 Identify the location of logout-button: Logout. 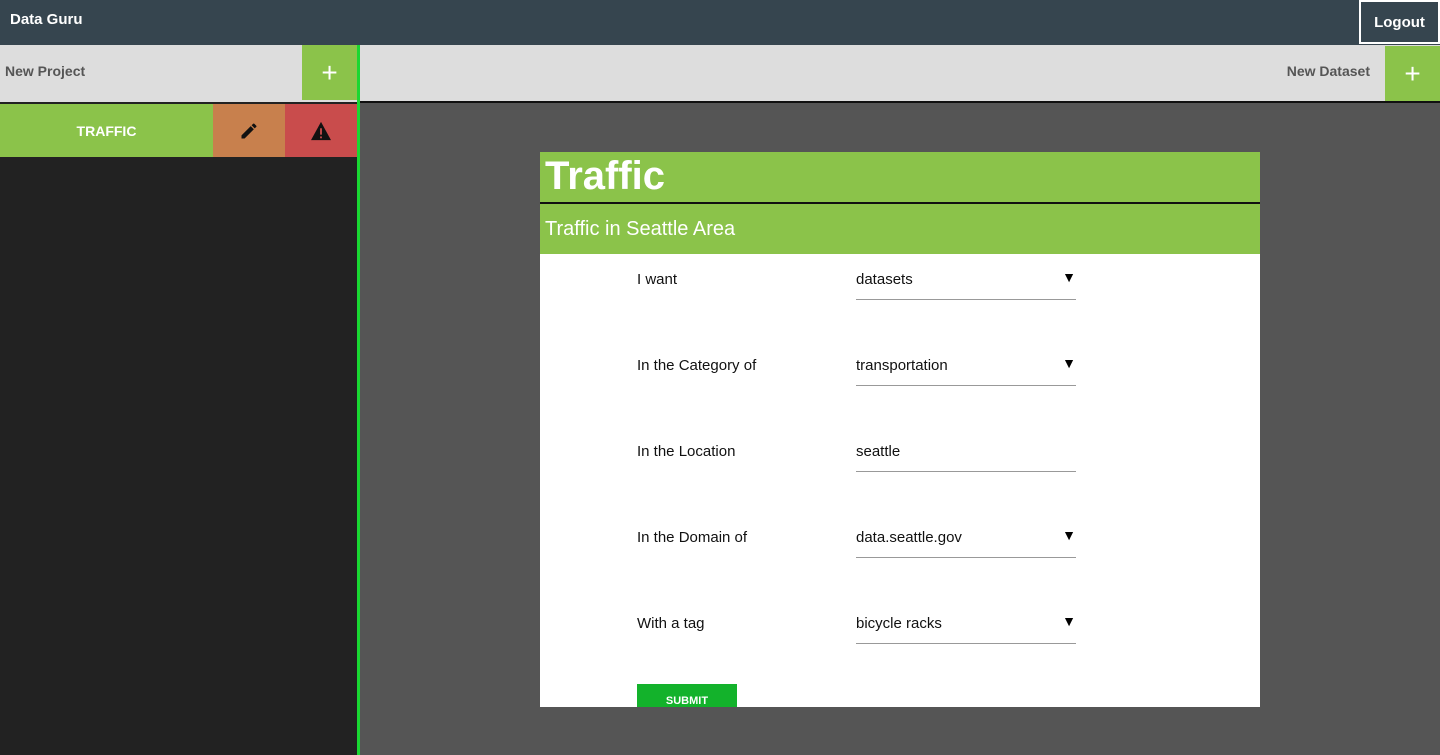
(1399, 22).